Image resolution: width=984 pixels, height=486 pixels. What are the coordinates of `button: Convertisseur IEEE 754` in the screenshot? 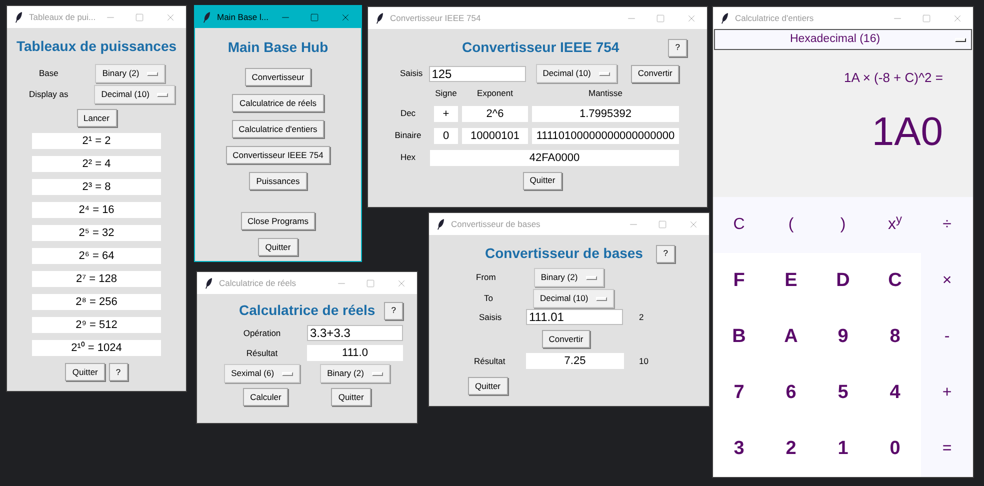 It's located at (278, 155).